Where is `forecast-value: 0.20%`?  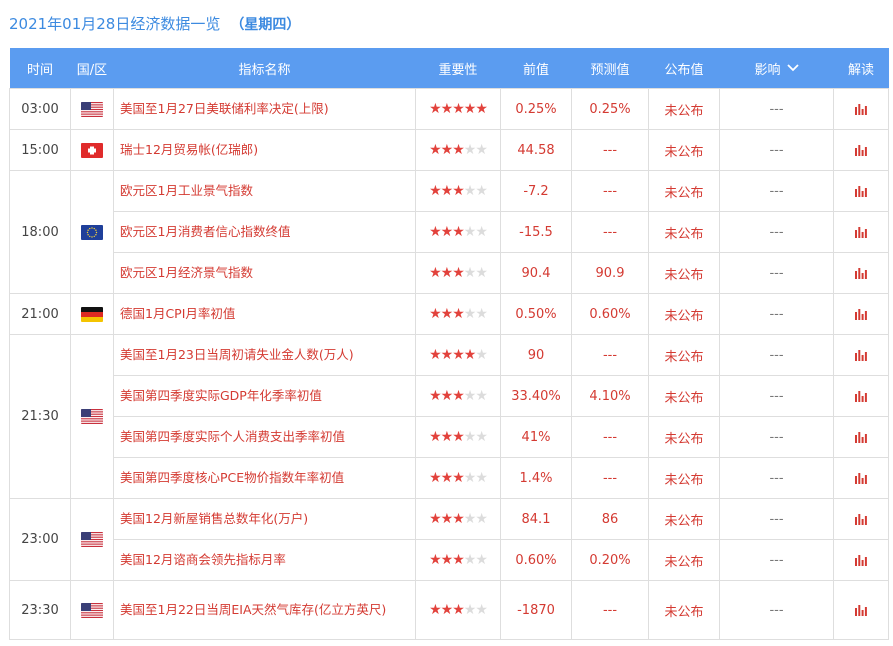
forecast-value: 0.20% is located at coordinates (610, 560).